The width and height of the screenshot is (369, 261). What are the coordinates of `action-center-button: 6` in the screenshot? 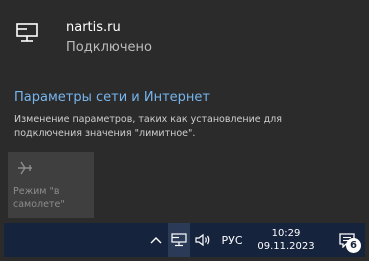 It's located at (347, 240).